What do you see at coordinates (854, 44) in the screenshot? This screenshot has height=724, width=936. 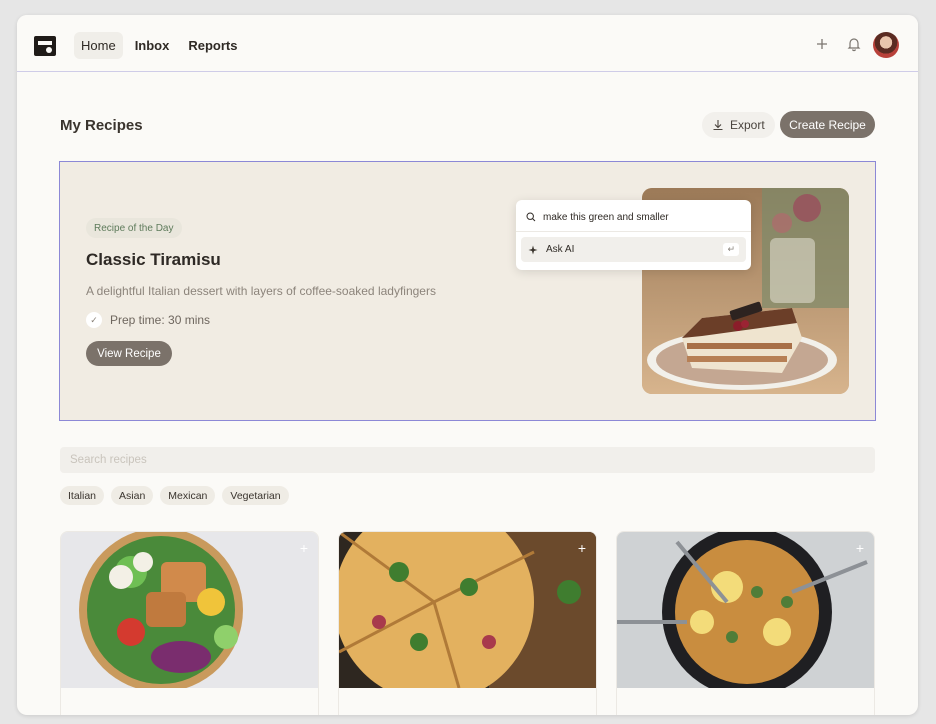 I see `bell-icon` at bounding box center [854, 44].